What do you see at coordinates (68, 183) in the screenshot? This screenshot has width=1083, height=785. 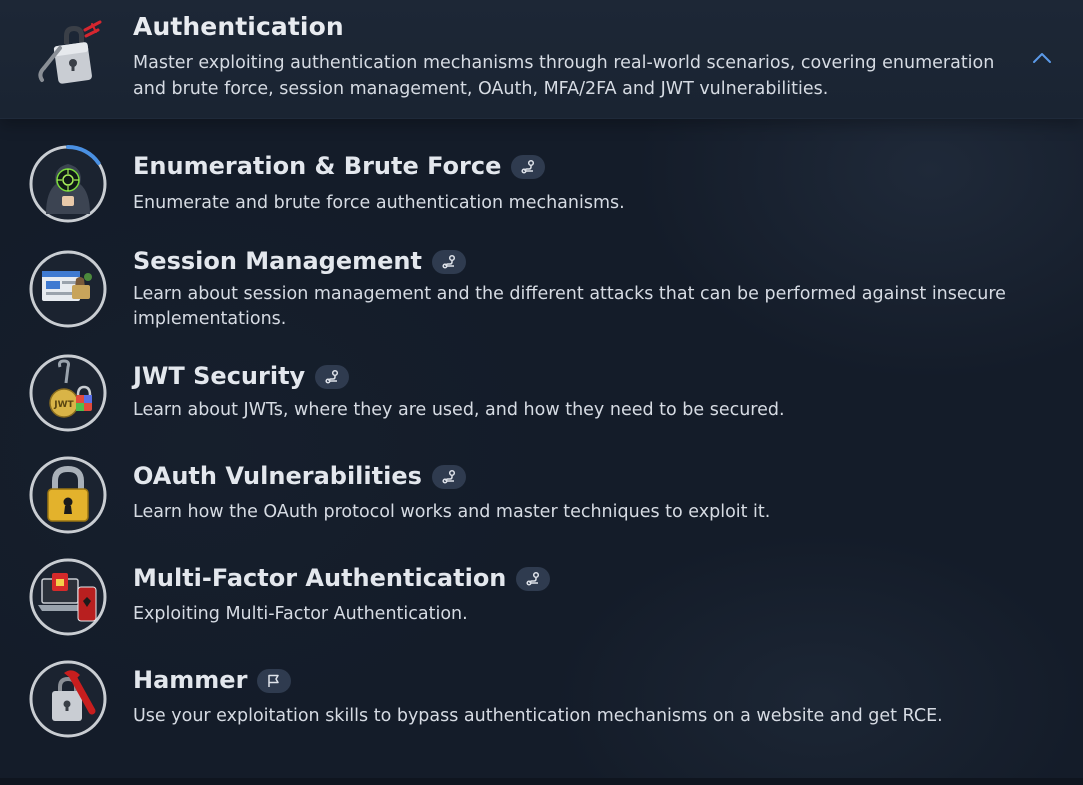 I see `hacker-hood-icon` at bounding box center [68, 183].